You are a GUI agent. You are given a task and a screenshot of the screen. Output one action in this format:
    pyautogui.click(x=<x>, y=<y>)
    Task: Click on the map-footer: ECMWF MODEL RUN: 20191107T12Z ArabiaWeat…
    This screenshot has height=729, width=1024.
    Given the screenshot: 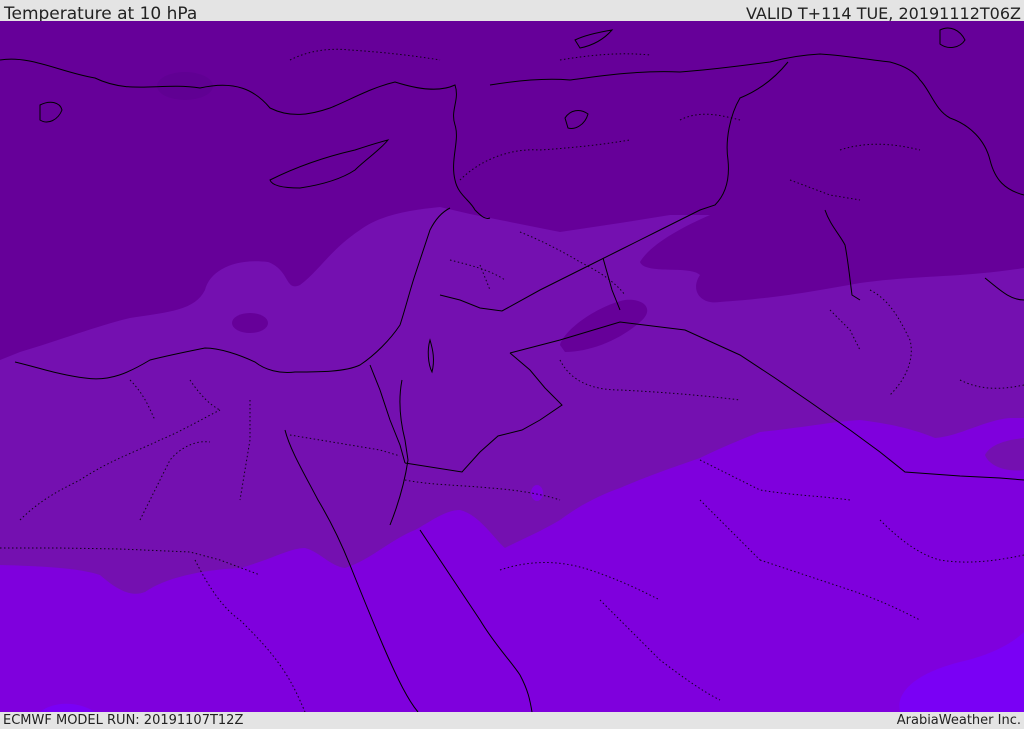 What is the action you would take?
    pyautogui.click(x=512, y=720)
    